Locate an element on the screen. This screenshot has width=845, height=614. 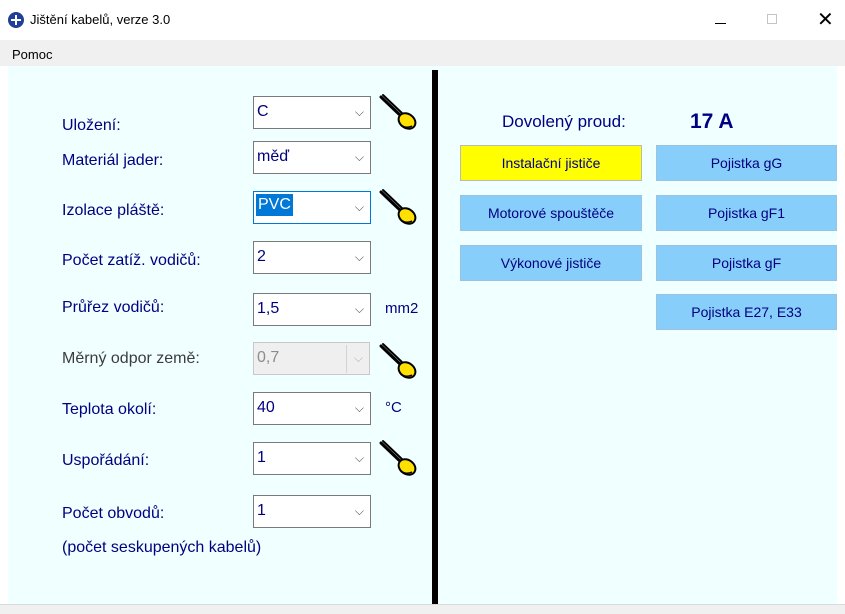
instalacni-jistice-button: Instalační jističe is located at coordinates (551, 163).